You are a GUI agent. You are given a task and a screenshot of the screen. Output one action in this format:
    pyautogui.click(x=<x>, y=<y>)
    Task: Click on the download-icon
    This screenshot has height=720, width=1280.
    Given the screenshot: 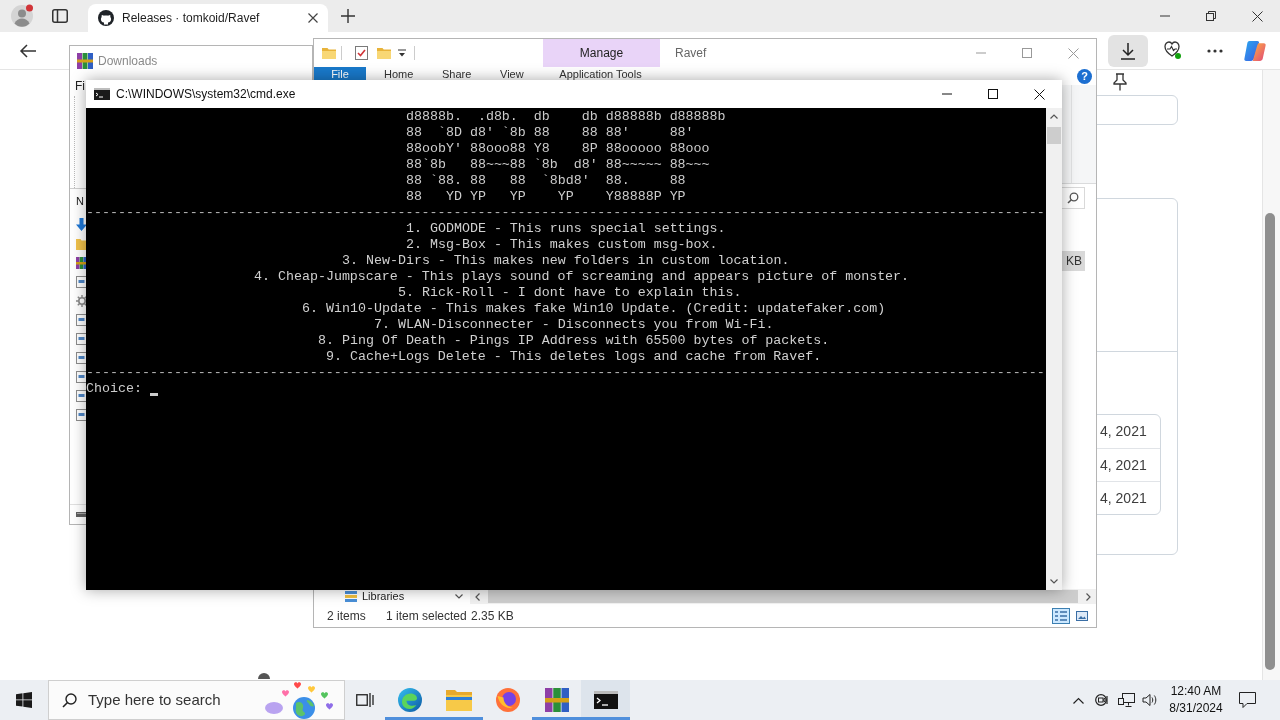 What is the action you would take?
    pyautogui.click(x=1128, y=50)
    